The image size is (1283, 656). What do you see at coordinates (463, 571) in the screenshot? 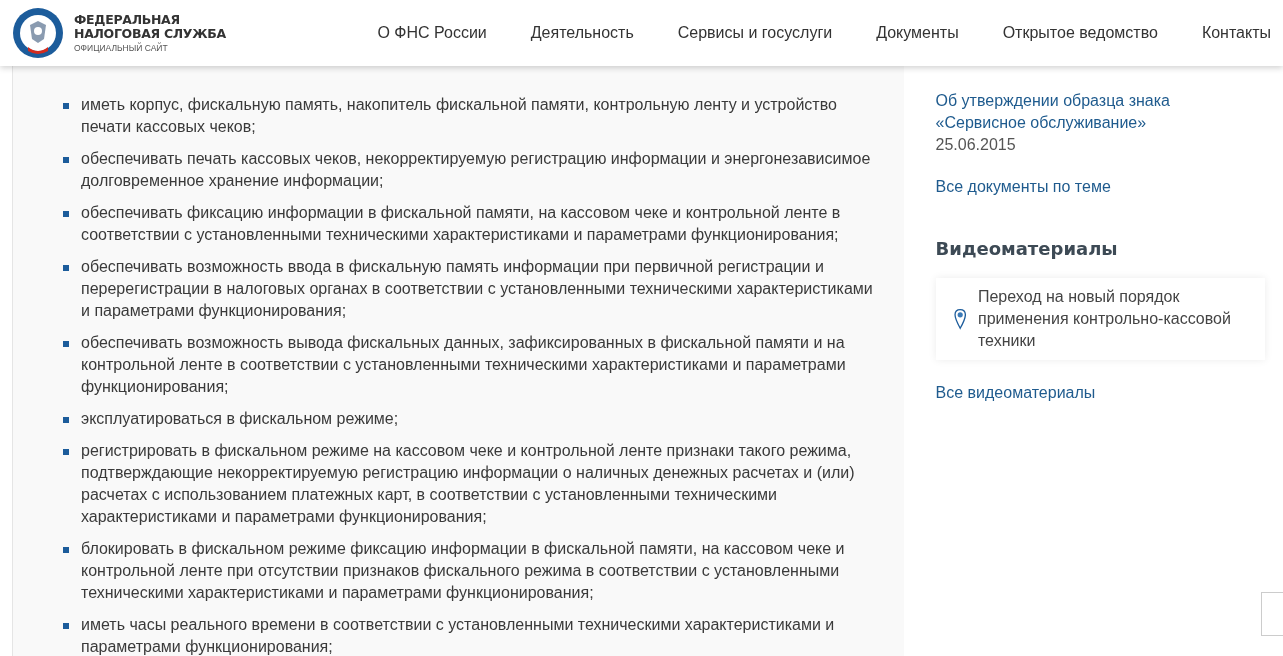
I see `list-item-text: блокировать в фискальном режиме фиксацию информации в фискальной памяти, на кассовом чеке и контрольной ленте при отсутствии признаков фискального режима в соответствии с установленными техническими характеристиками и параметрами функционирования;` at bounding box center [463, 571].